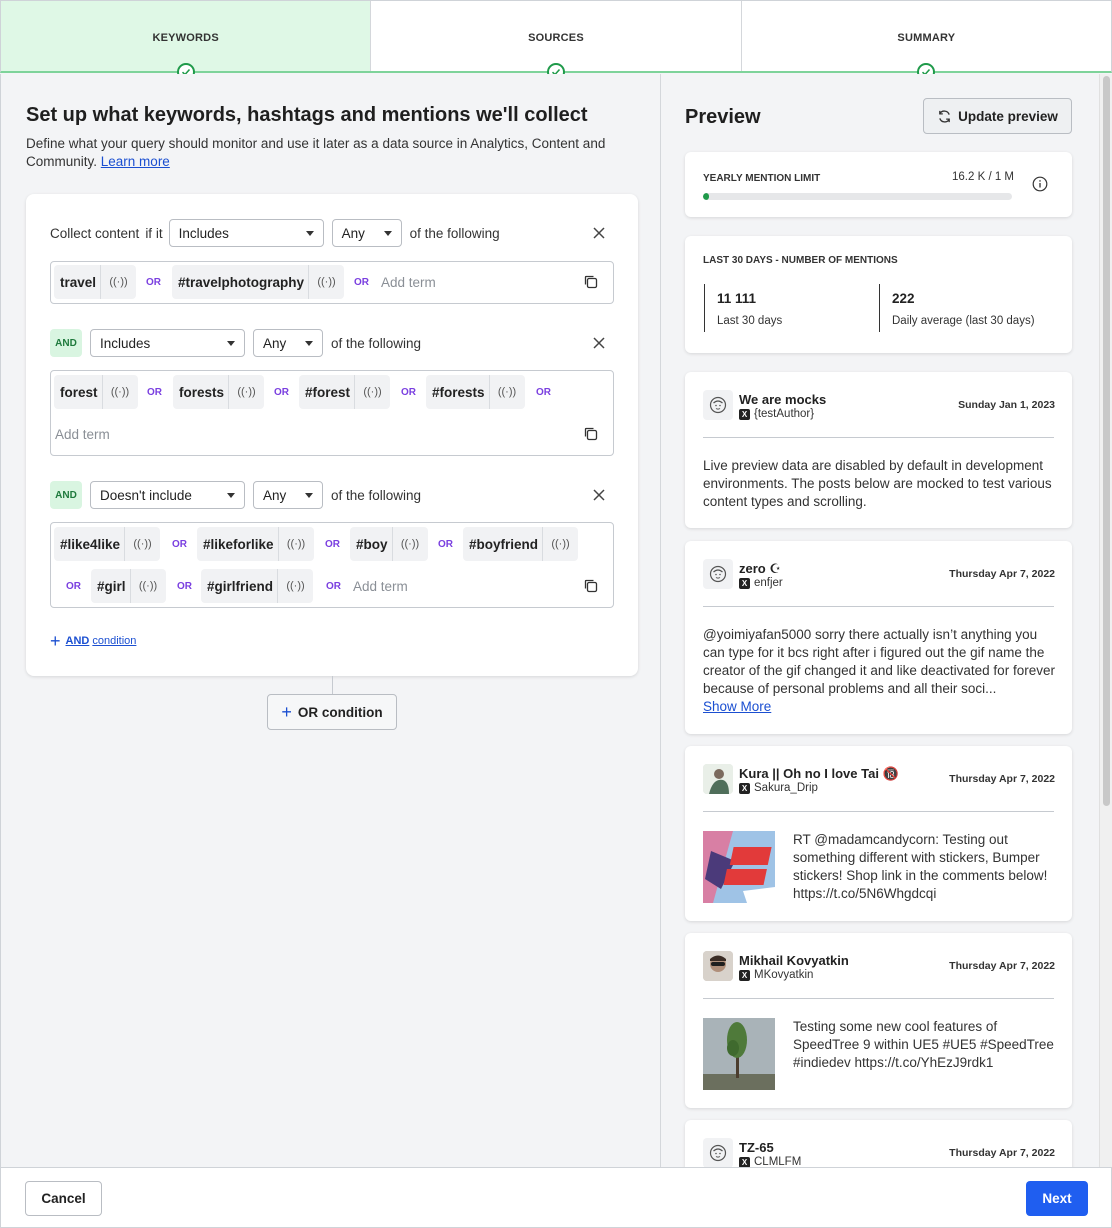  I want to click on post-author-name: Kura || Oh no I love Tai 🔞, so click(819, 774).